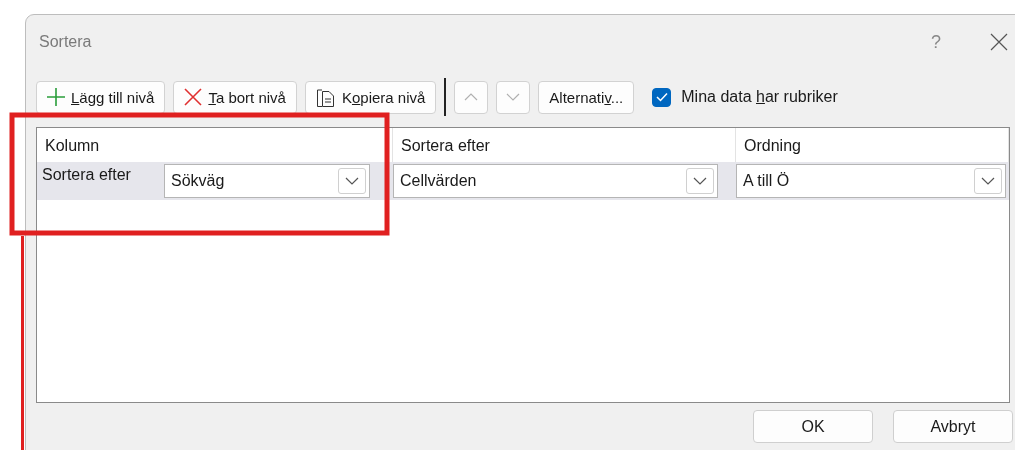  Describe the element at coordinates (953, 426) in the screenshot. I see `cancel-button: Avbryt` at that location.